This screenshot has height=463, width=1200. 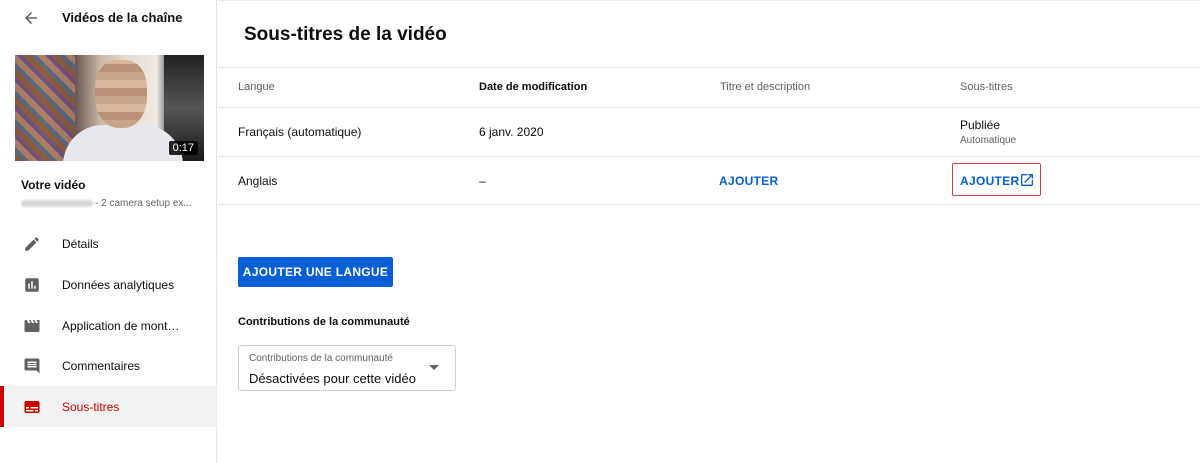 What do you see at coordinates (32, 285) in the screenshot?
I see `analytics-icon` at bounding box center [32, 285].